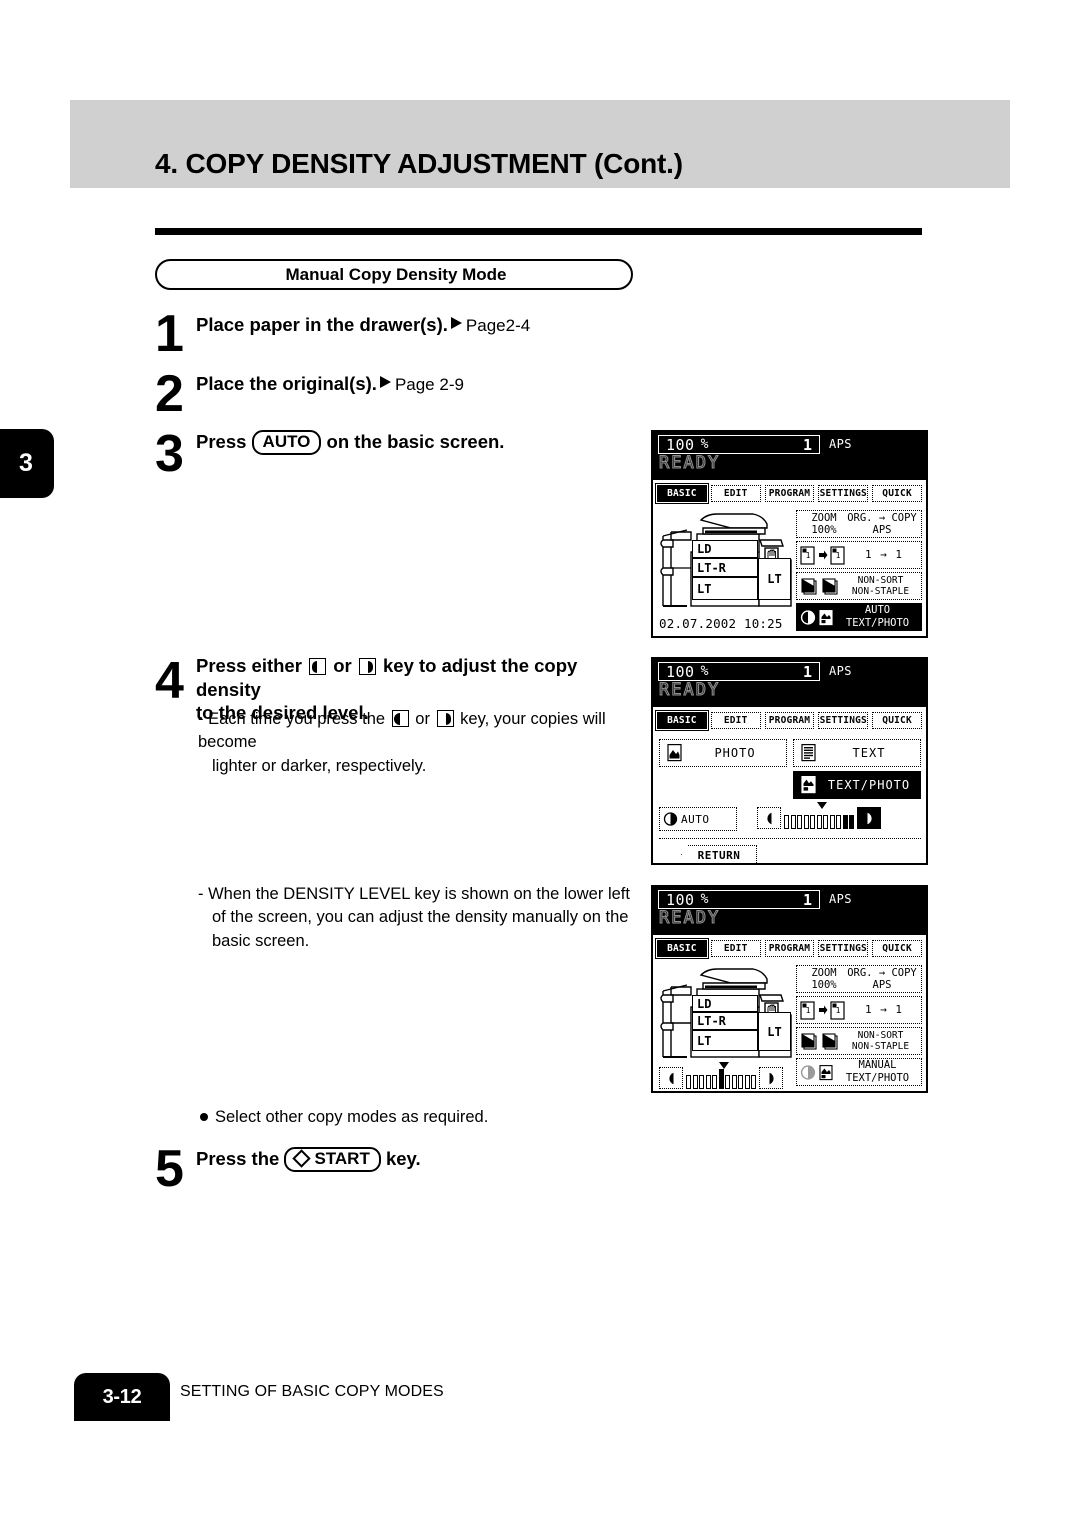 This screenshot has height=1528, width=1080. What do you see at coordinates (859, 617) in the screenshot?
I see `lcd1-density-button: AUTO TEXT/PHOTO` at bounding box center [859, 617].